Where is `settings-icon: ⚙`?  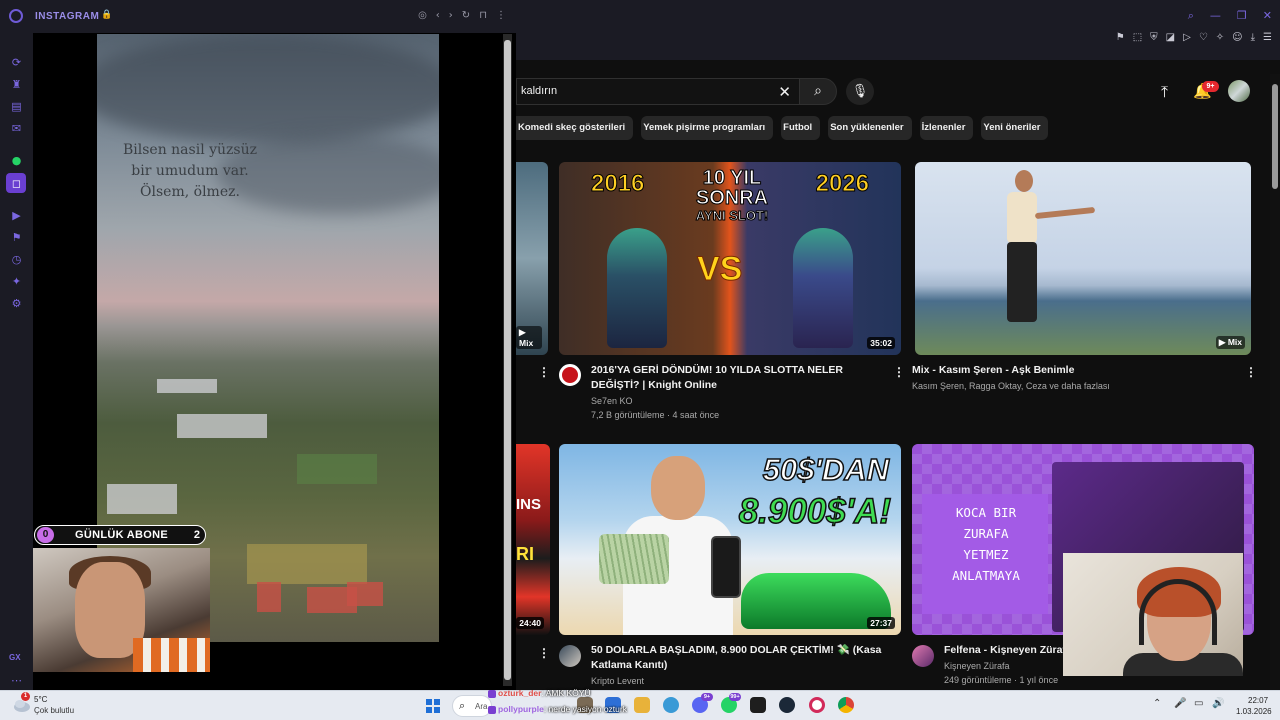 settings-icon: ⚙ is located at coordinates (16, 303).